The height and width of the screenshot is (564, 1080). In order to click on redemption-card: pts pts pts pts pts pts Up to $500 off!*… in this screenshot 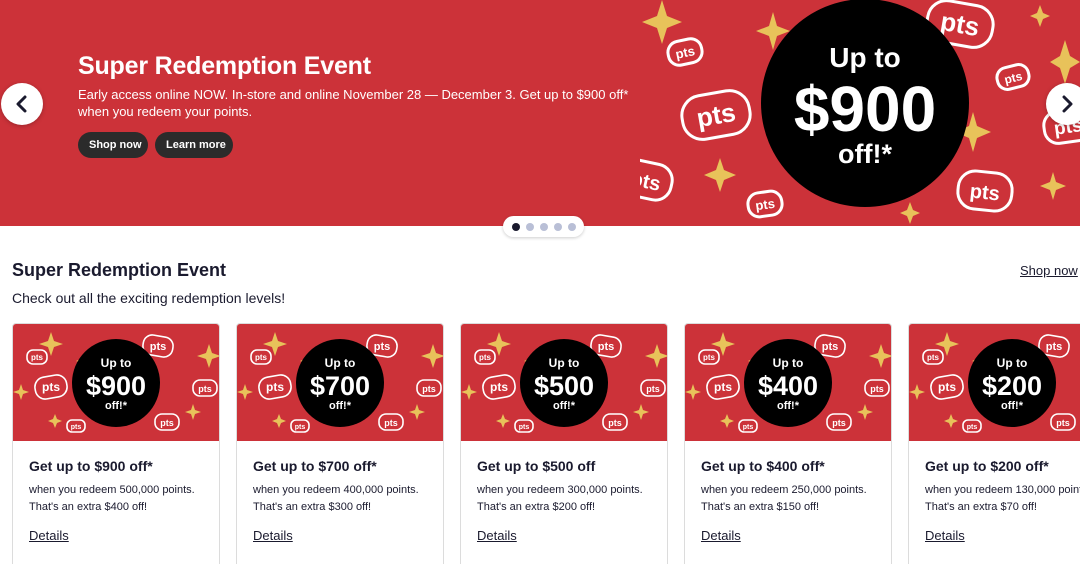, I will do `click(564, 443)`.